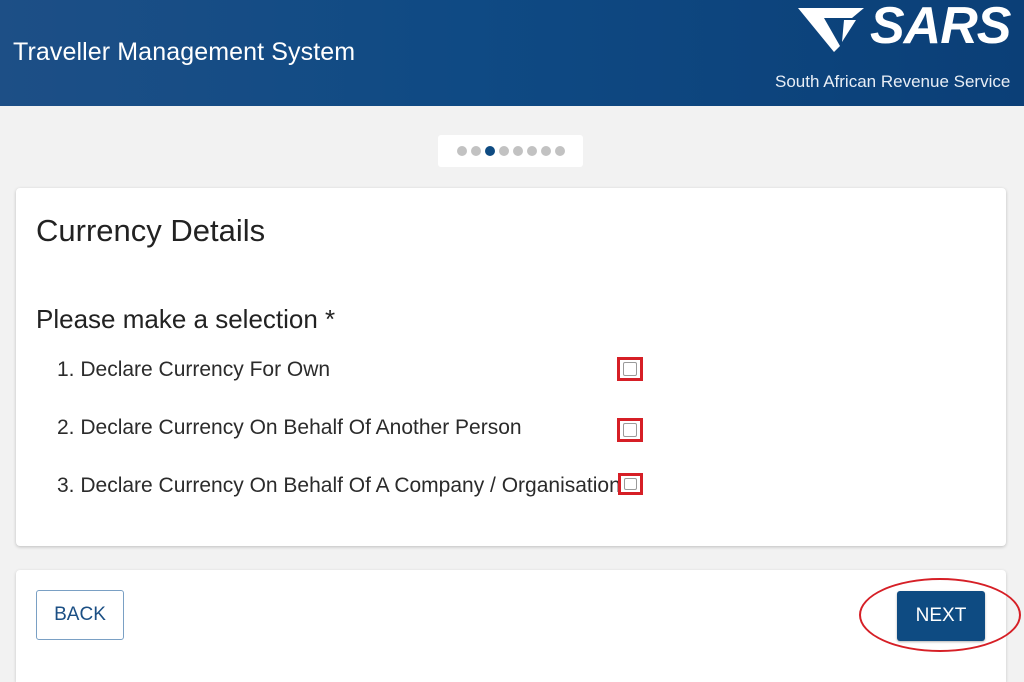  I want to click on app-title: Traveller Management System, so click(184, 52).